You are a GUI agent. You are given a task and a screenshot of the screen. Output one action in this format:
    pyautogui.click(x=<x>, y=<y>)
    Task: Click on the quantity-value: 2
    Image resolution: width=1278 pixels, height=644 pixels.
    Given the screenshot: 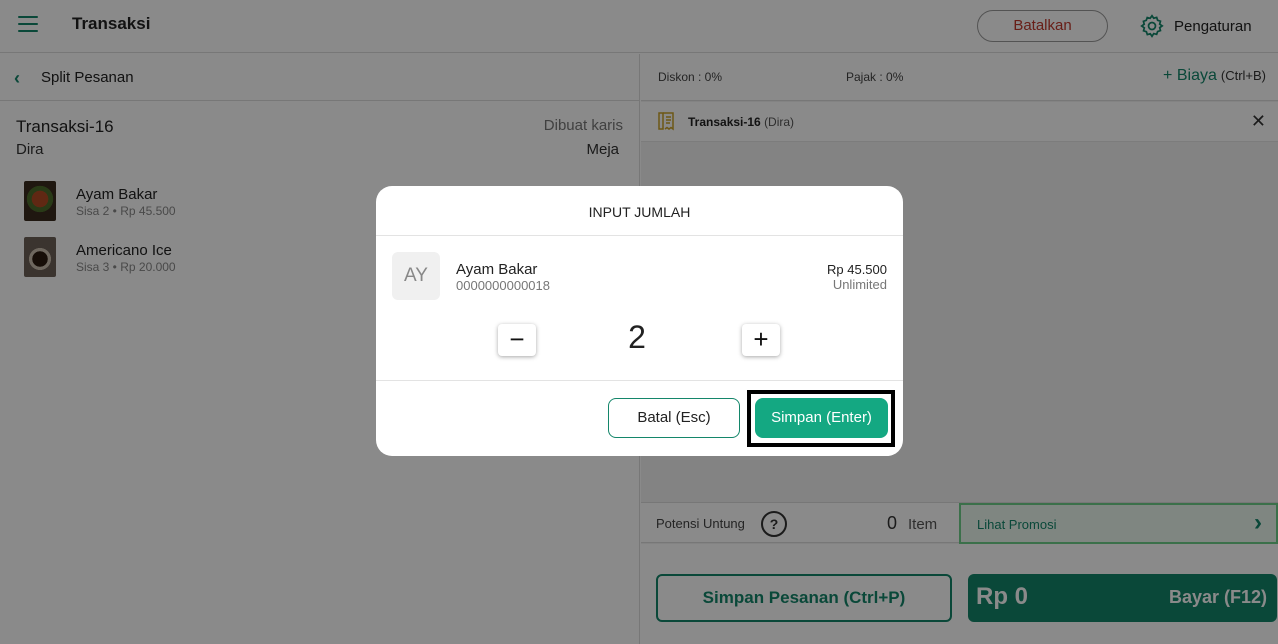 What is the action you would take?
    pyautogui.click(x=637, y=337)
    